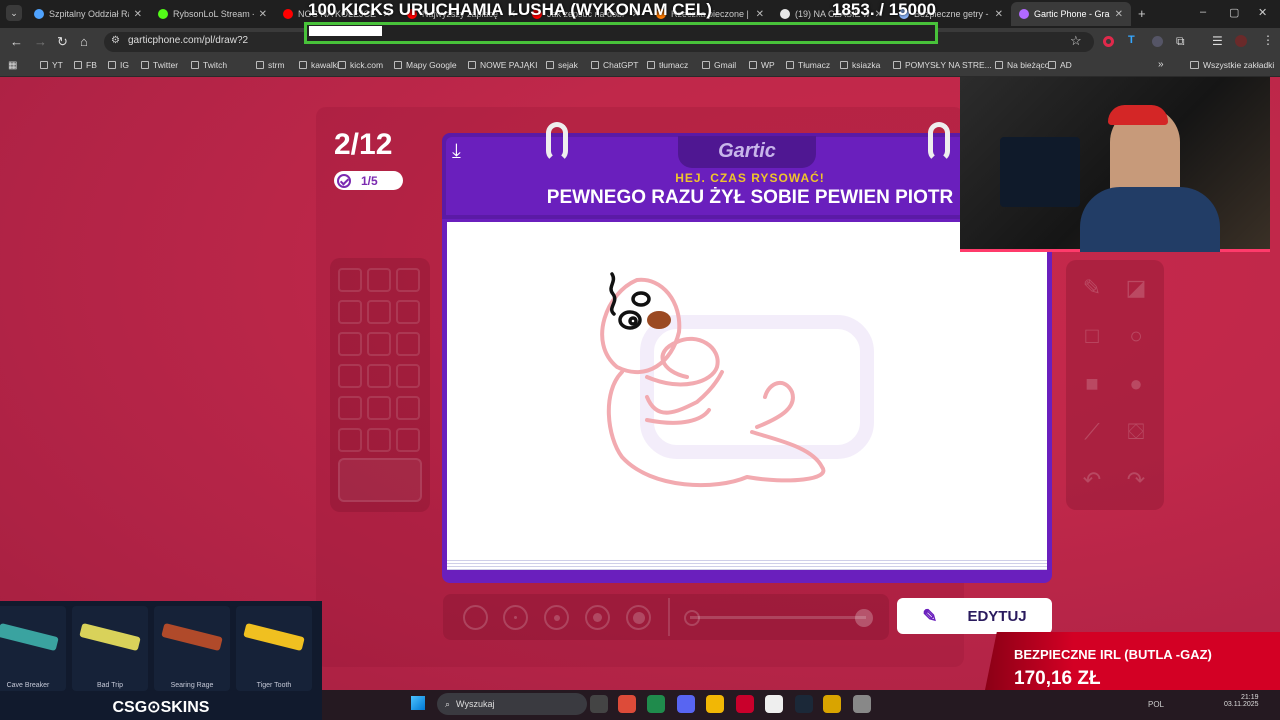  What do you see at coordinates (627, 704) in the screenshot?
I see `chrome-icon` at bounding box center [627, 704].